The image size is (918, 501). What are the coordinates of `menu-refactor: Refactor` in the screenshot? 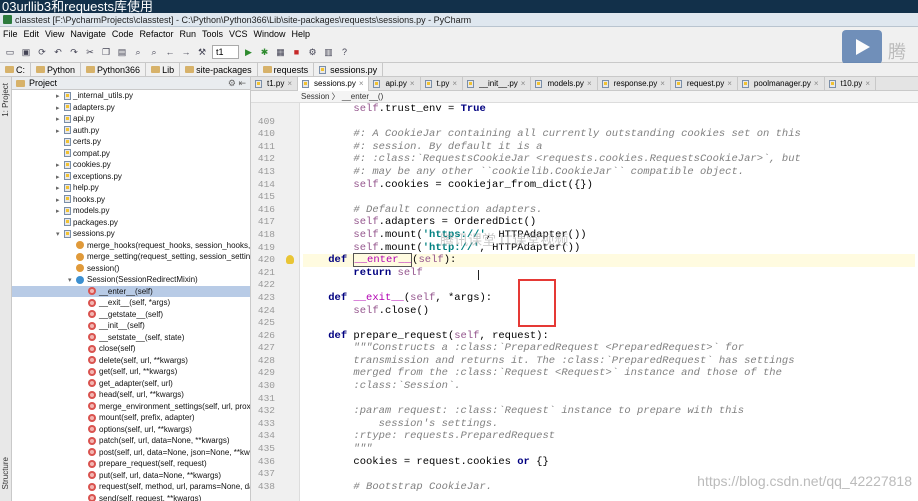 It's located at (156, 34).